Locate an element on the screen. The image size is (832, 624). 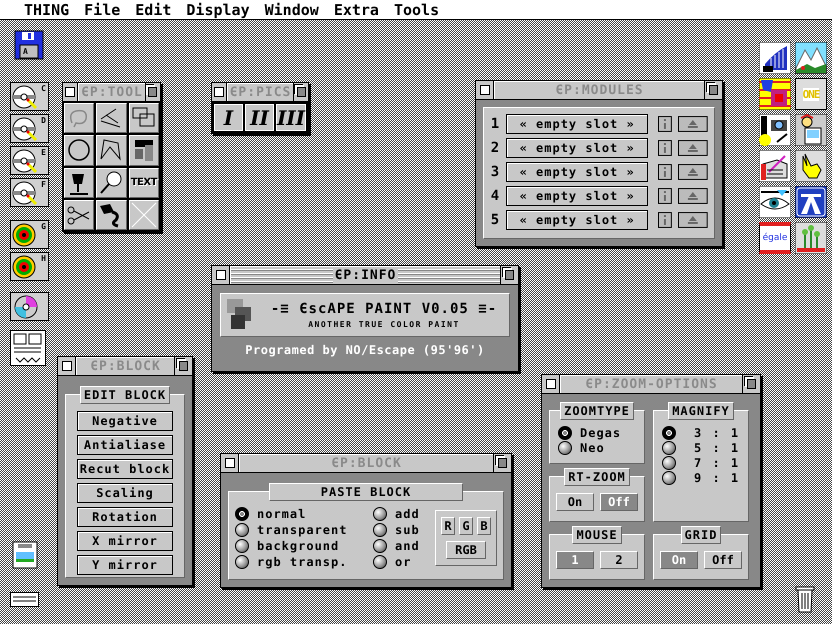
action-button: Antialiase is located at coordinates (125, 445).